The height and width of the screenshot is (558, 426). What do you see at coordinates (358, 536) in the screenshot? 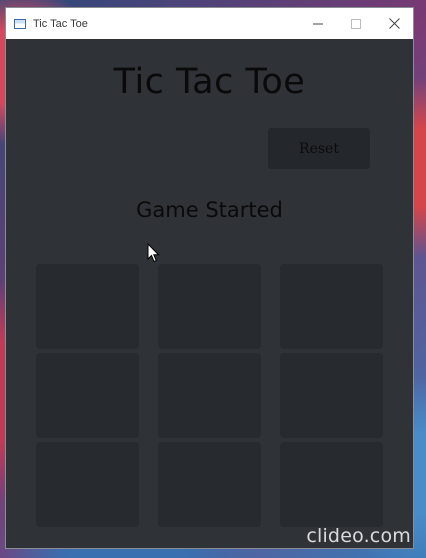
I see `watermark-text: clideo.com` at bounding box center [358, 536].